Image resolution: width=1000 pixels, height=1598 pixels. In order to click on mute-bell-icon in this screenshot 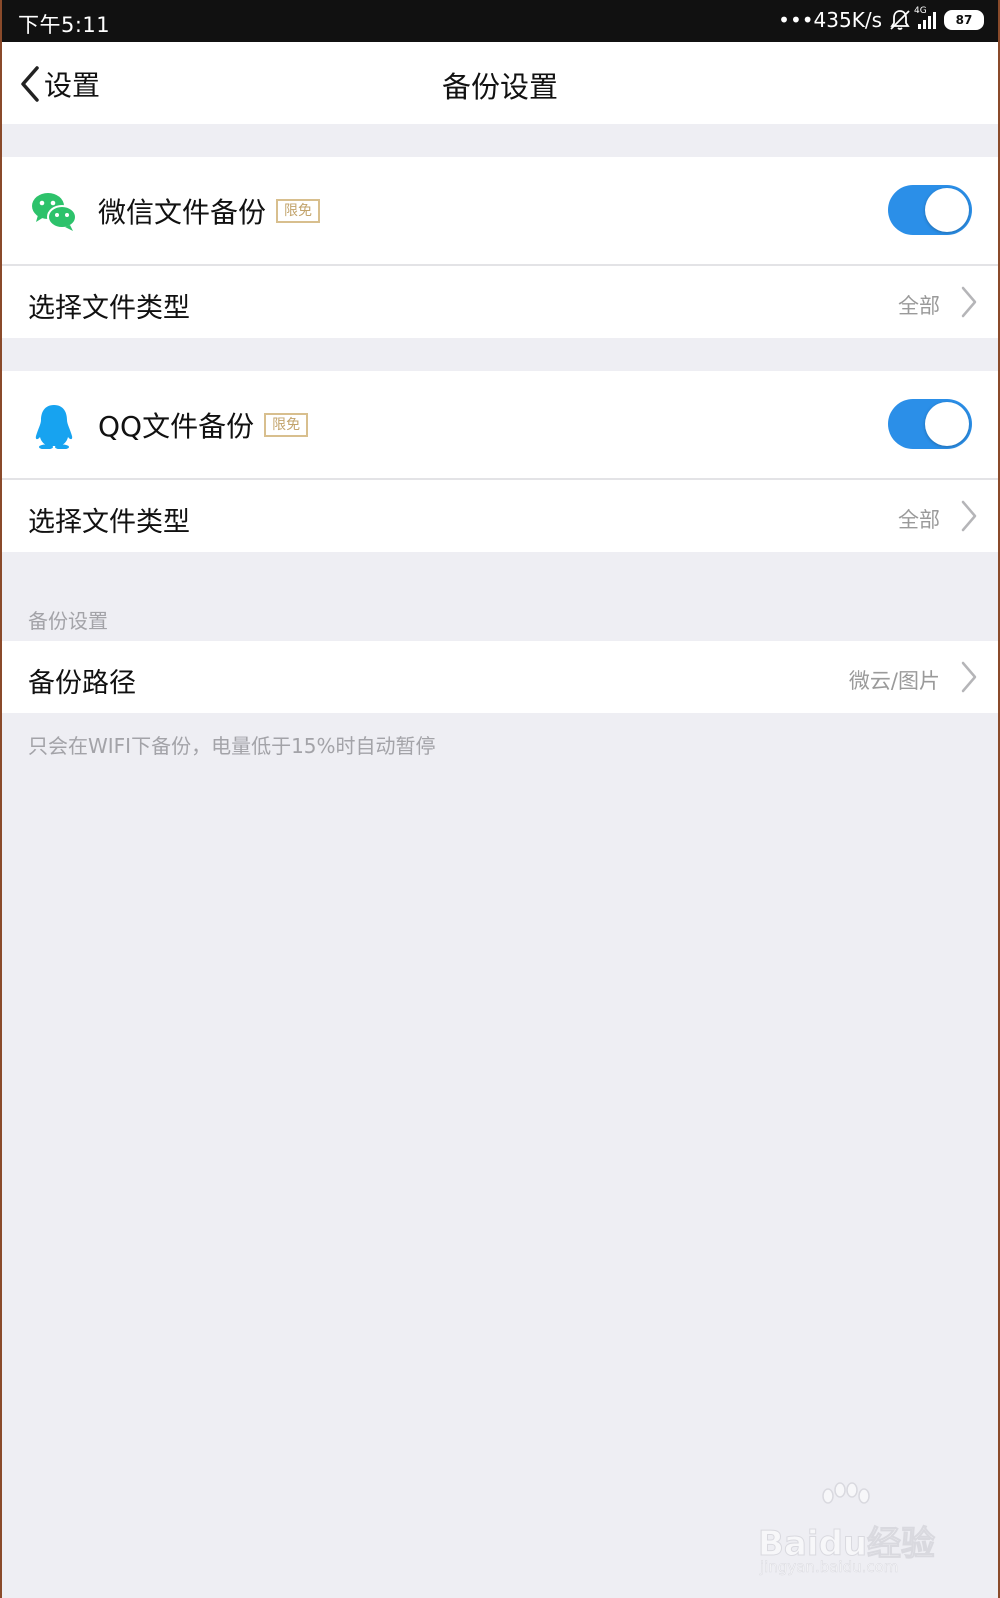, I will do `click(900, 20)`.